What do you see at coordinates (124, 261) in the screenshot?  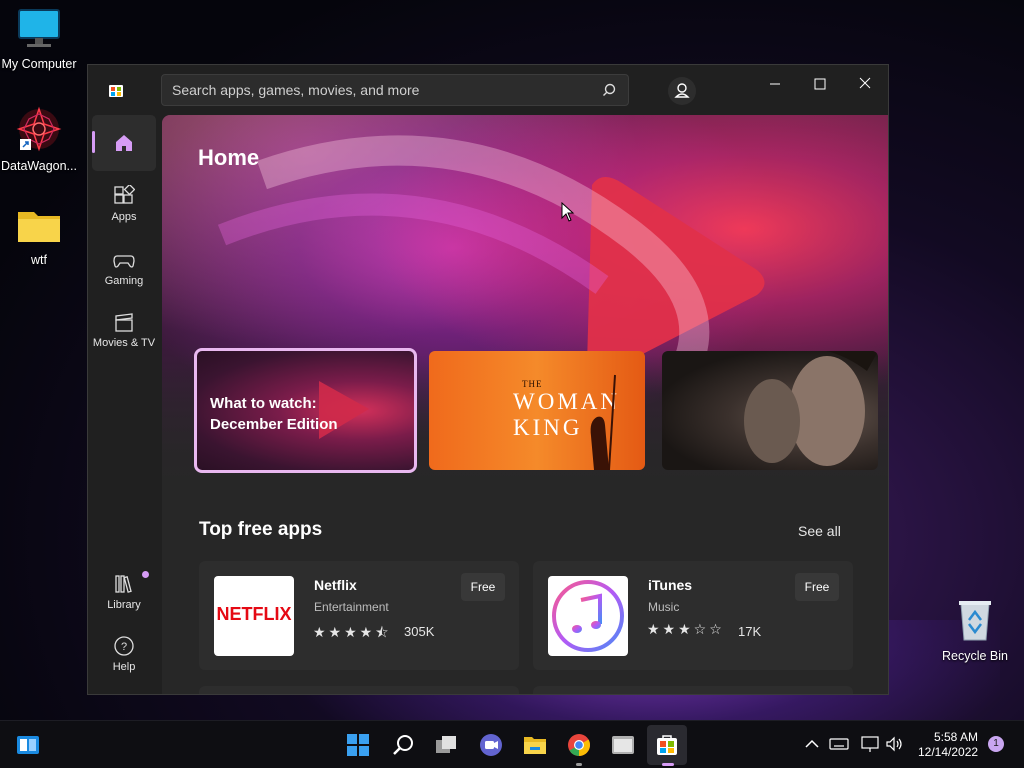 I see `gamepad-icon` at bounding box center [124, 261].